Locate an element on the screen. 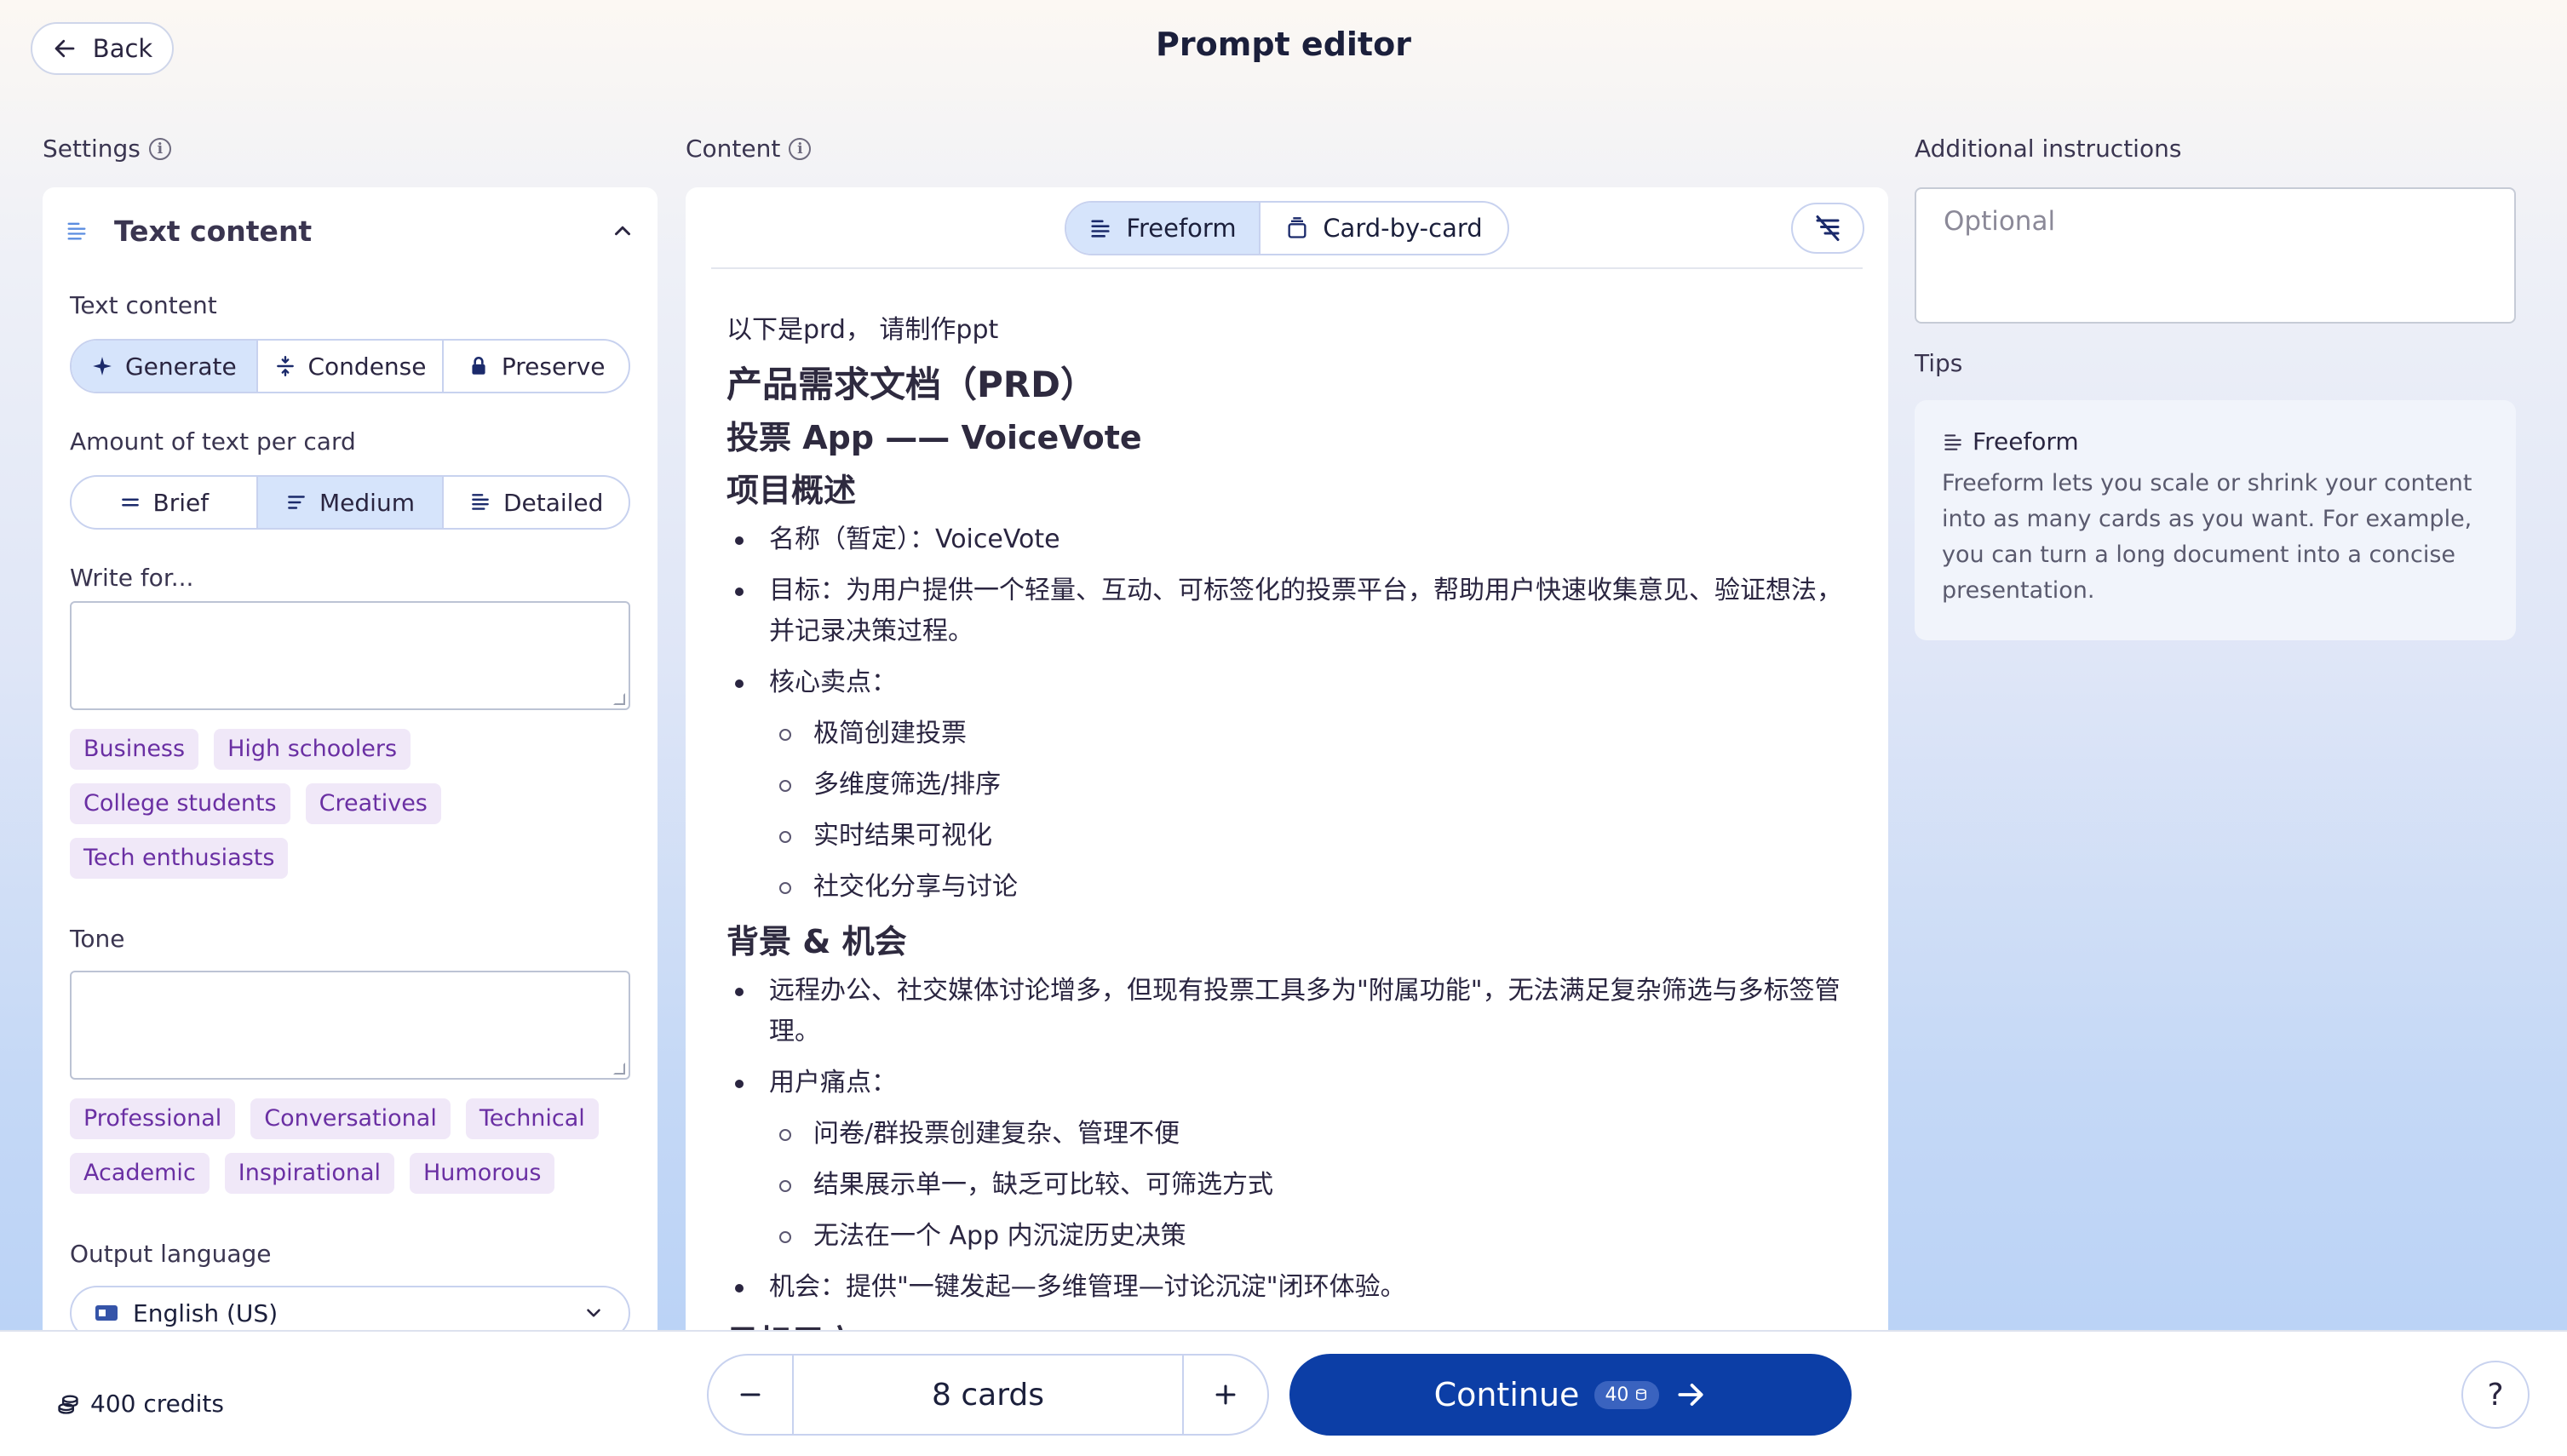  condense-option: Condense is located at coordinates (352, 366).